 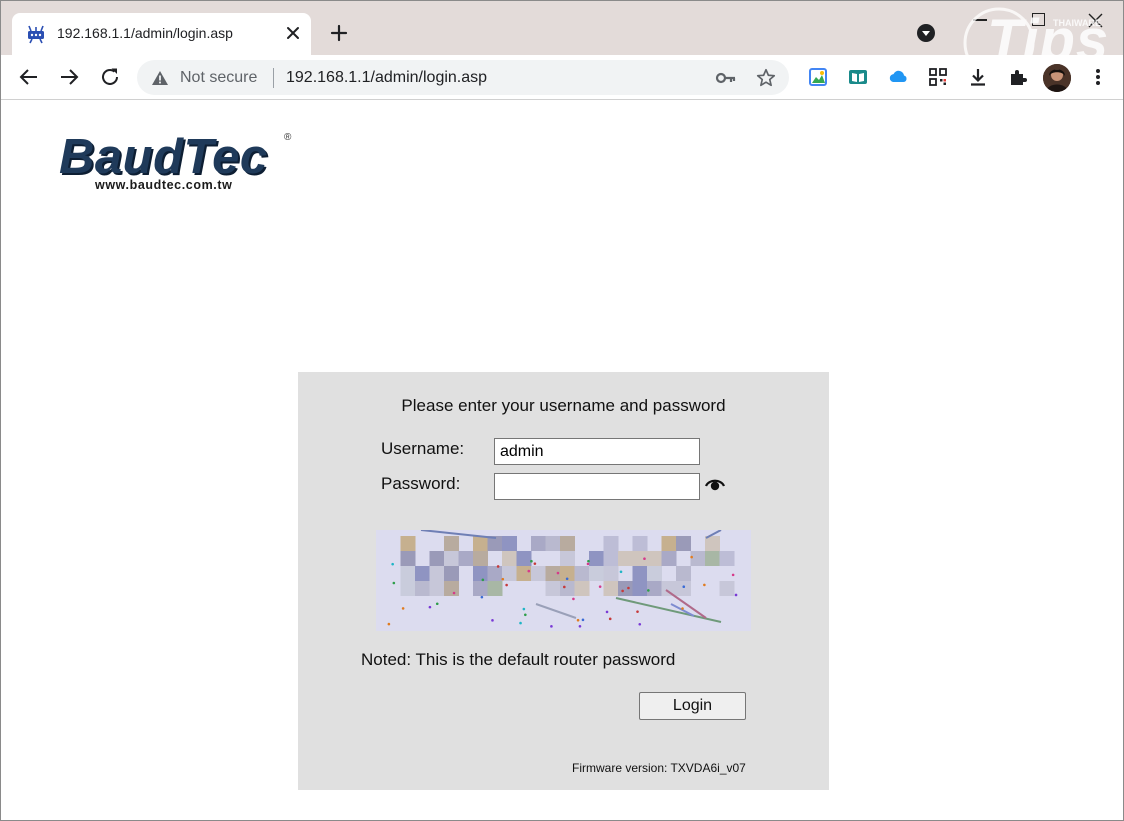 What do you see at coordinates (563, 405) in the screenshot?
I see `login-prompt: Please enter your username and password` at bounding box center [563, 405].